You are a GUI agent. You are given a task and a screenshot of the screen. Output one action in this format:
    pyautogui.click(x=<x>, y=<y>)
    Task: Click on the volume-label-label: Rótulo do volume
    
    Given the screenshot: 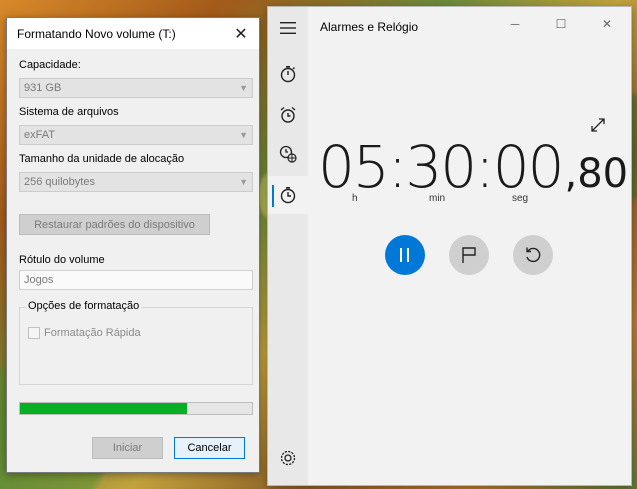 What is the action you would take?
    pyautogui.click(x=62, y=260)
    